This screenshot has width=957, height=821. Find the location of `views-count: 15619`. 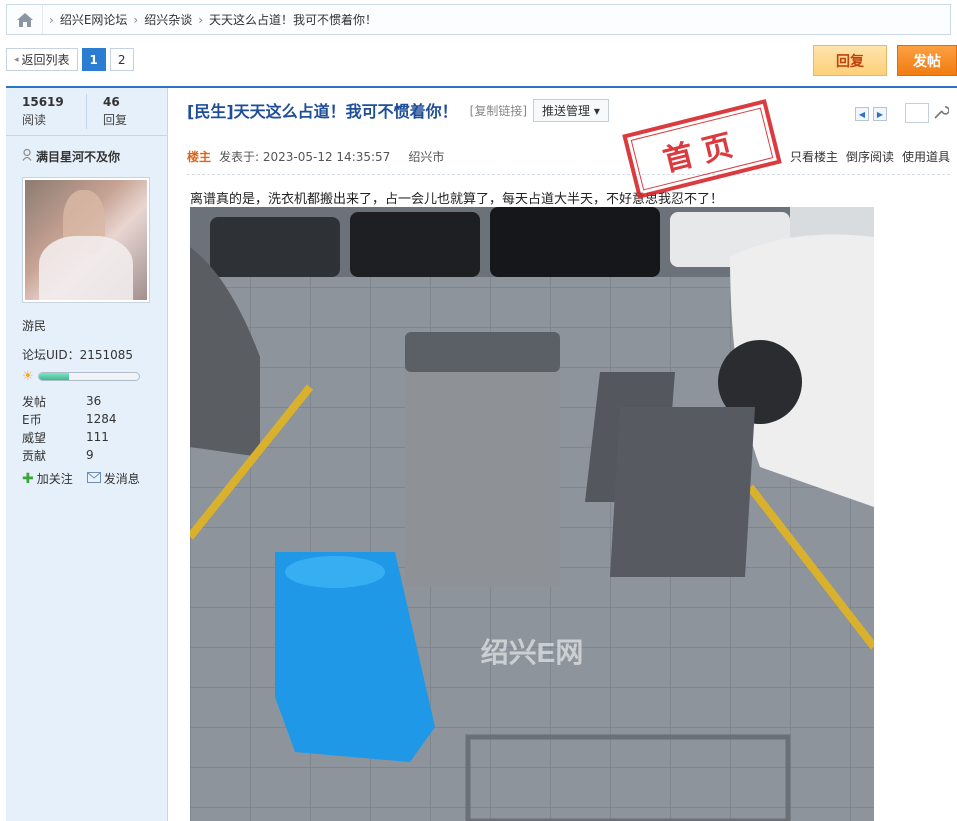

views-count: 15619 is located at coordinates (43, 102).